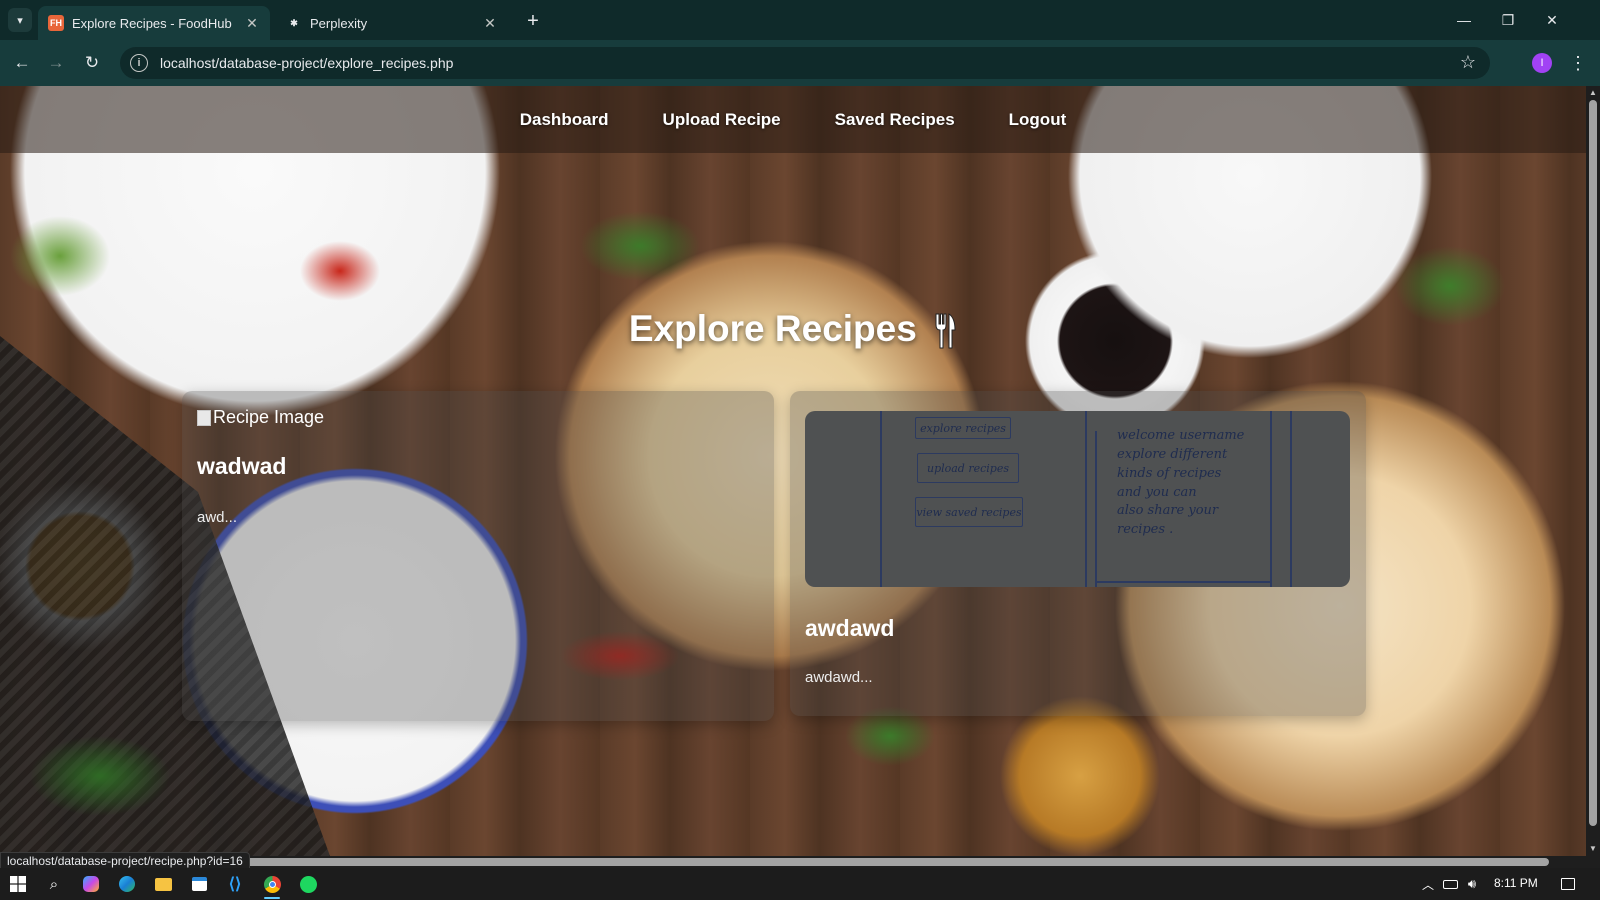 This screenshot has height=900, width=1600. I want to click on new-tab-button: +, so click(533, 21).